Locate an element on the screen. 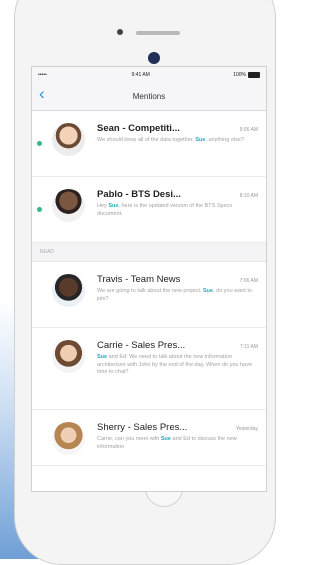 This screenshot has height=565, width=320. battery-icon is located at coordinates (254, 74).